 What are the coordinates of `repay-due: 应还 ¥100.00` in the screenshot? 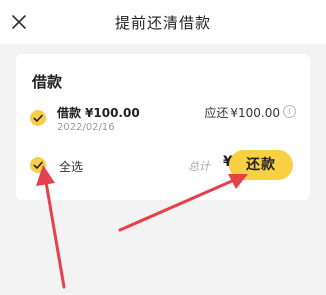 It's located at (242, 112).